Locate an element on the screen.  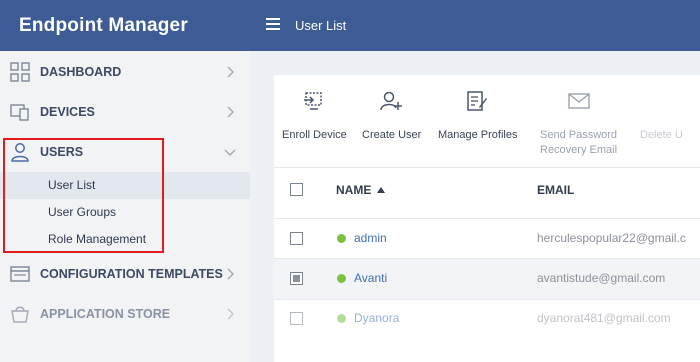
sidebar-item-configuration-templates: CONFIGURATION TEMPLATES is located at coordinates (125, 274).